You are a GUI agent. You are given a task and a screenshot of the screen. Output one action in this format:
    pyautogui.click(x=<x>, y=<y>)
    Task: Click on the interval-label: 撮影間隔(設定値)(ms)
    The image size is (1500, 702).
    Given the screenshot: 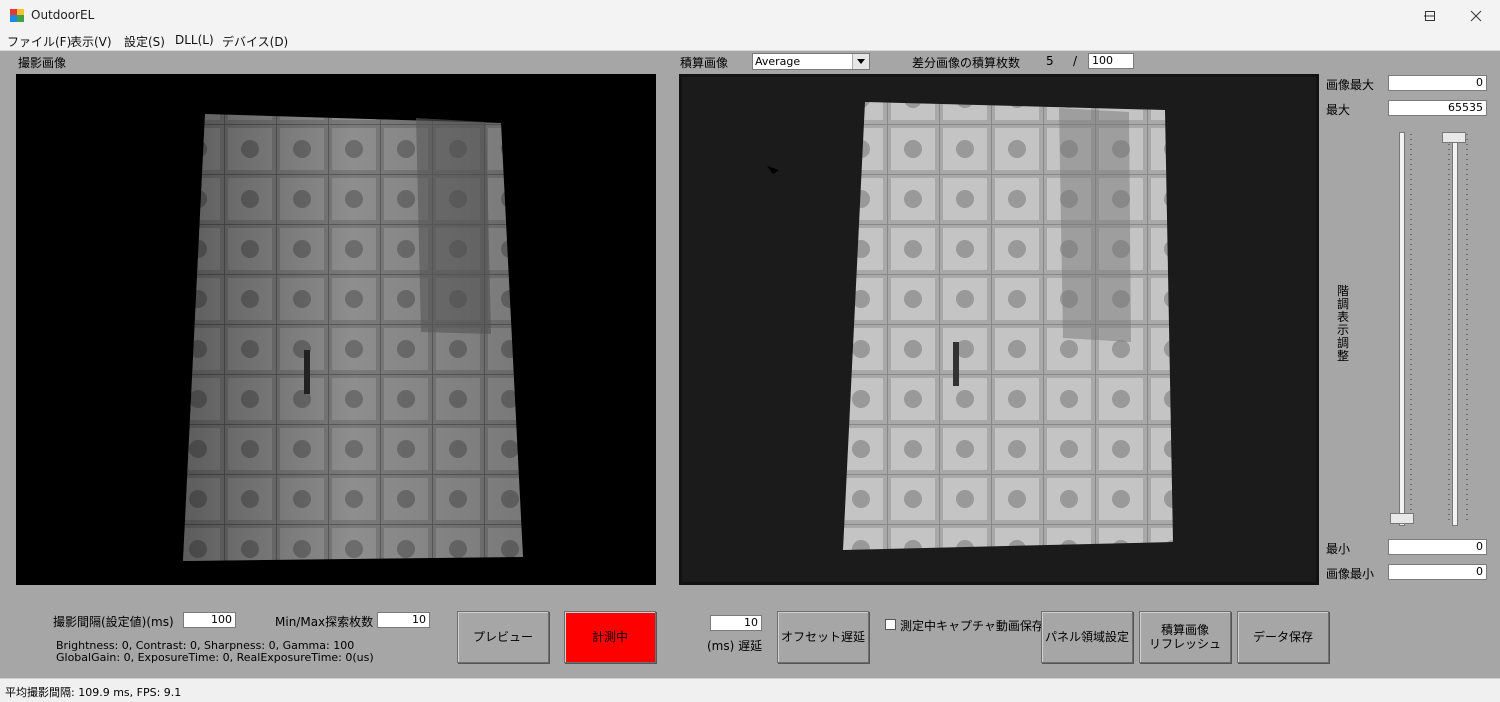 What is the action you would take?
    pyautogui.click(x=113, y=622)
    